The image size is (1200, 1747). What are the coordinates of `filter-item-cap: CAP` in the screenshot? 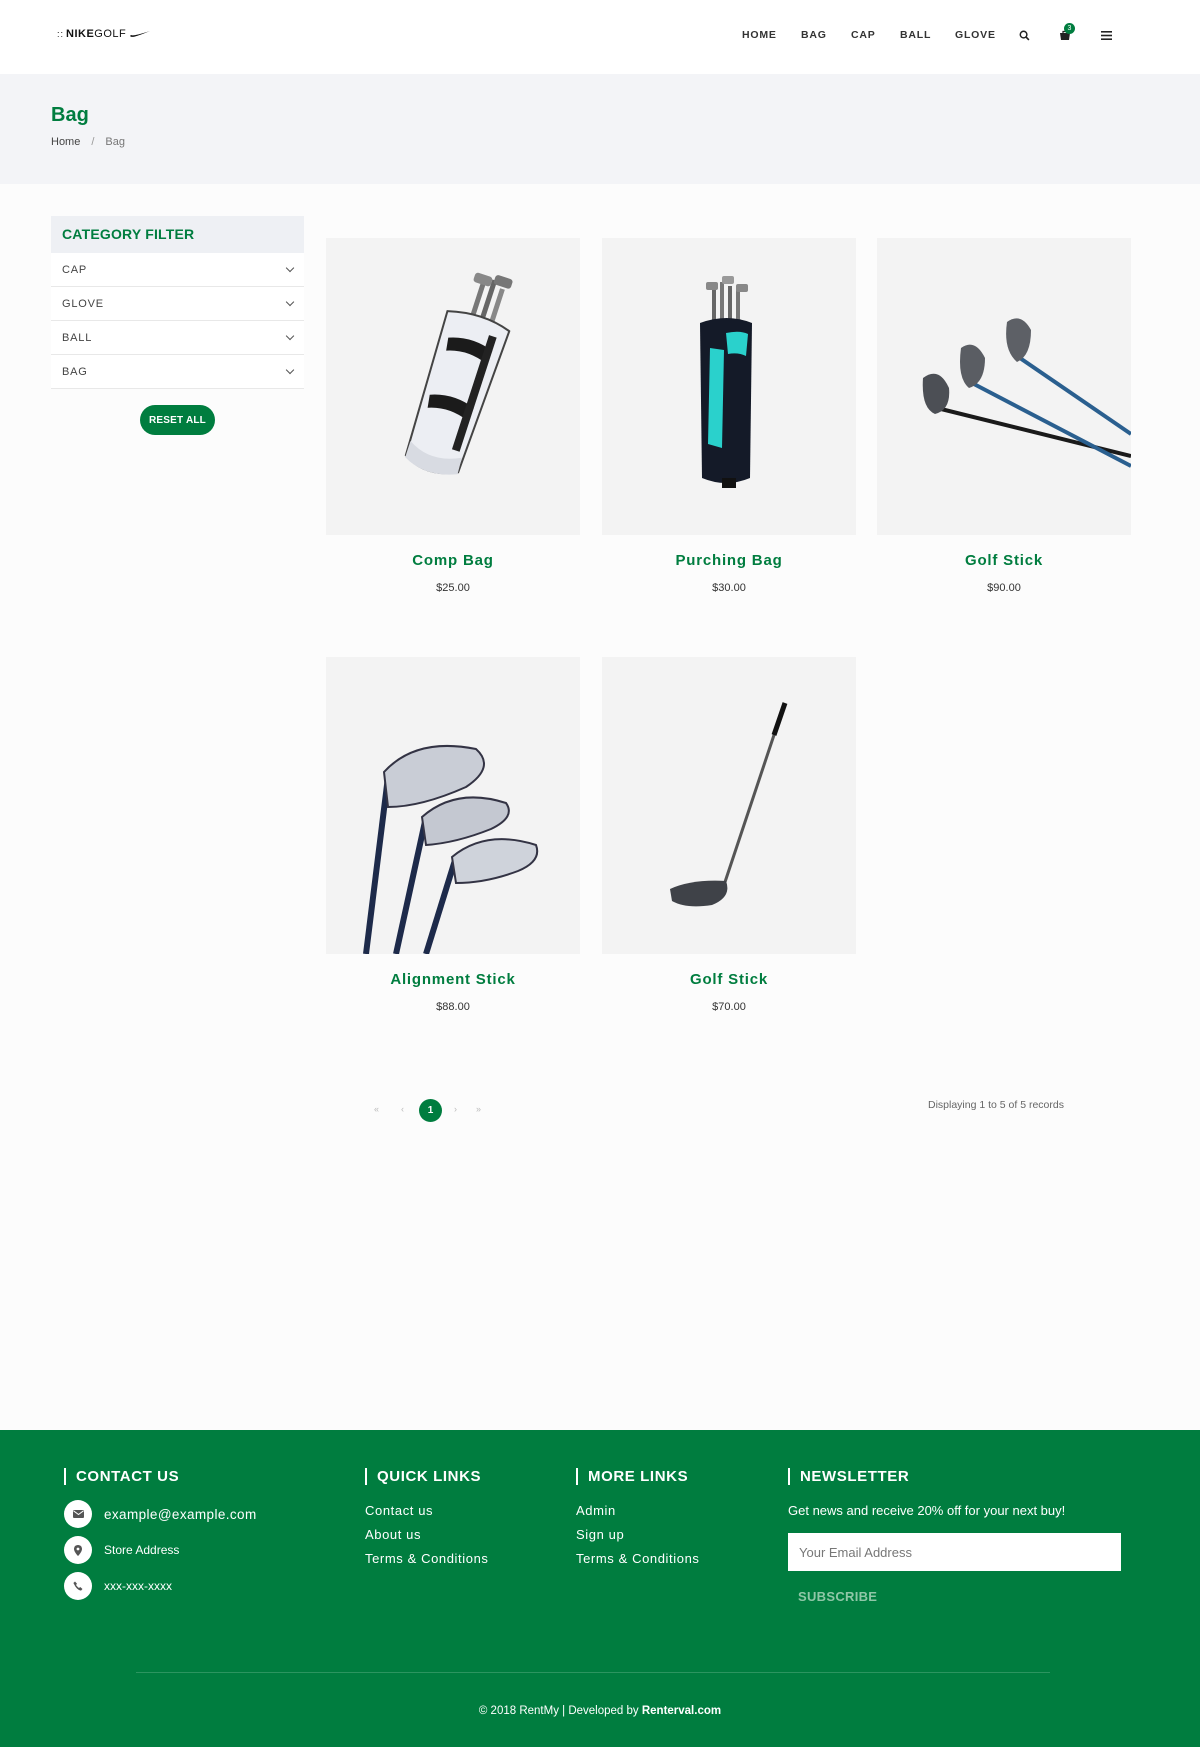 It's located at (177, 270).